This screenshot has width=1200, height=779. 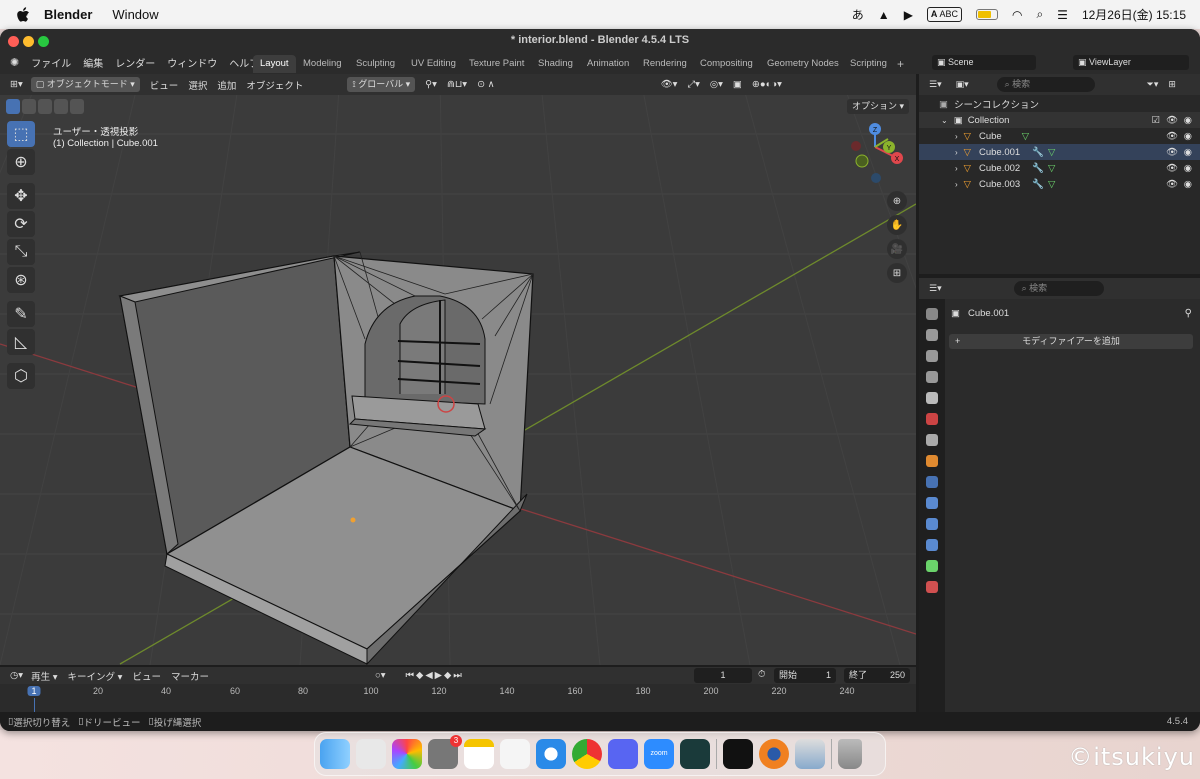 What do you see at coordinates (723, 675) in the screenshot?
I see `current-frame-field: 1` at bounding box center [723, 675].